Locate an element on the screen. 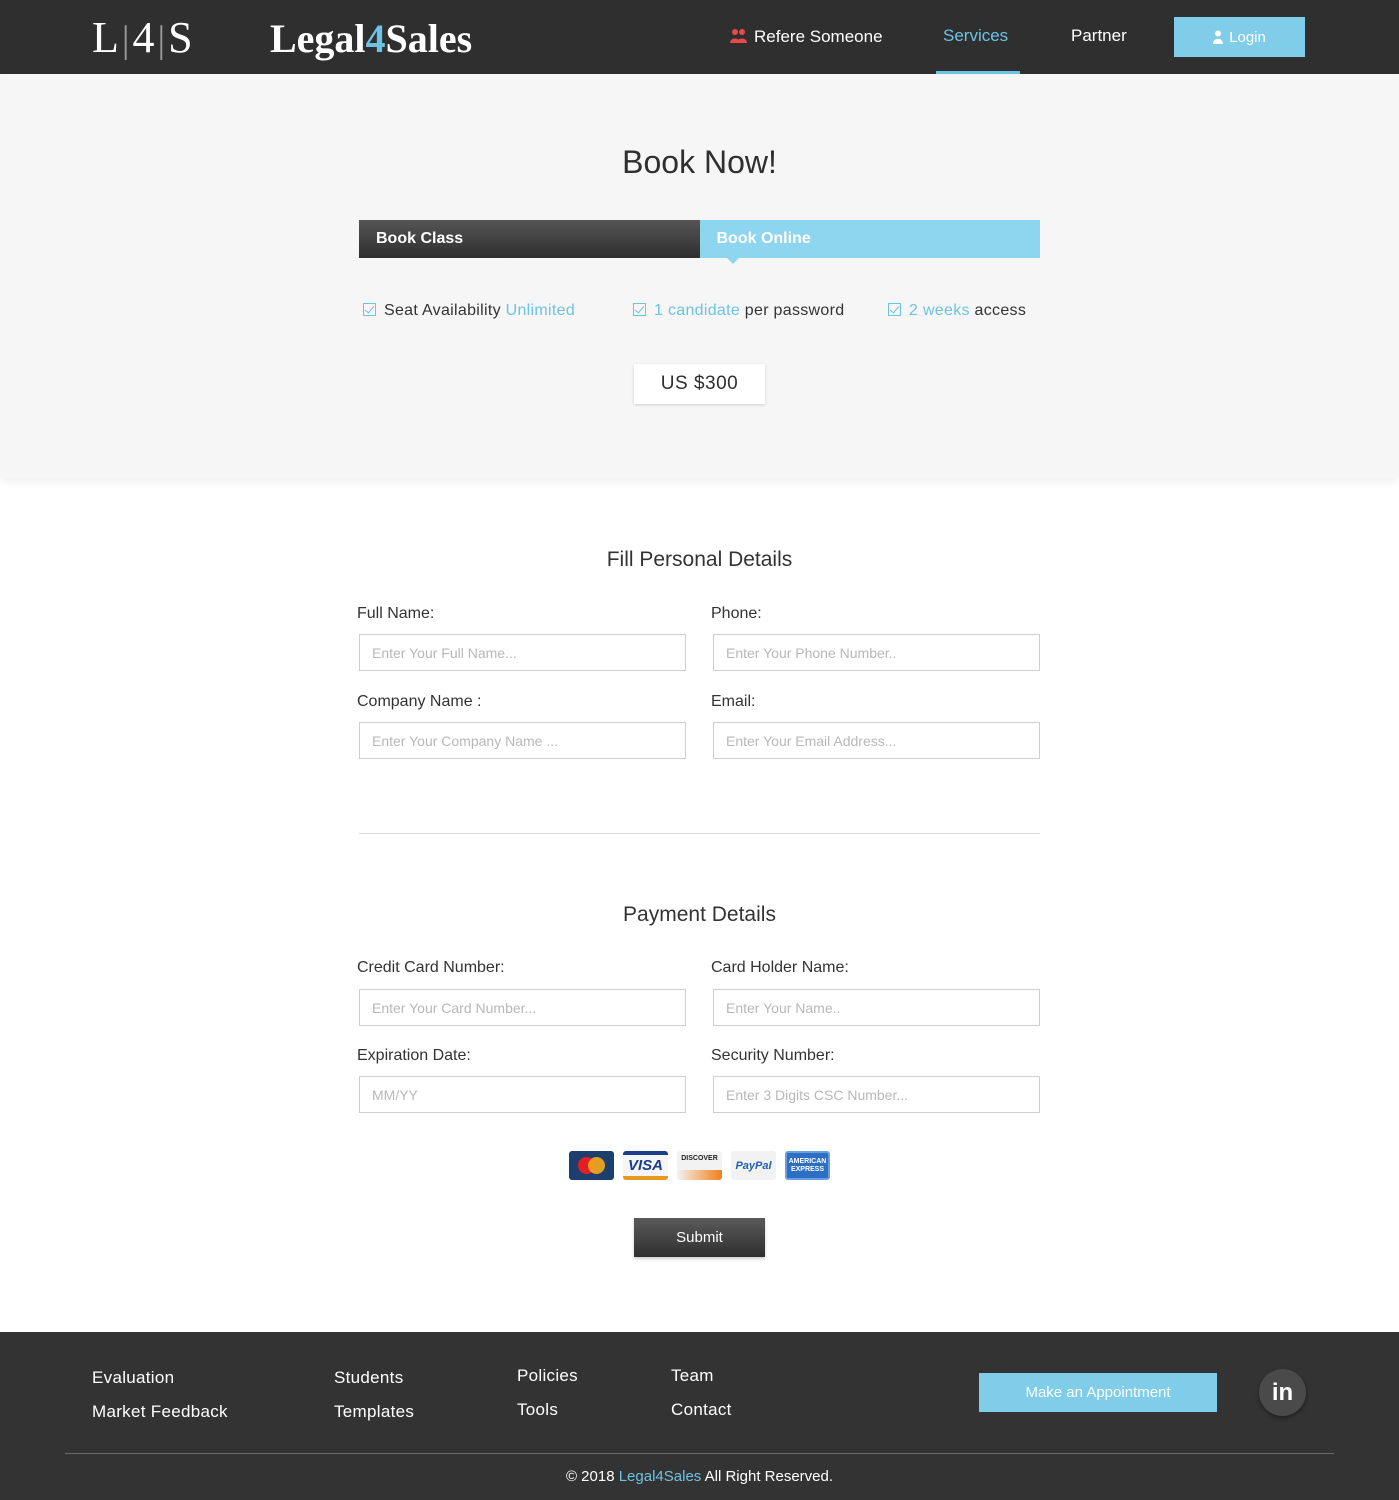  footer-link-tools: Tools is located at coordinates (537, 1410).